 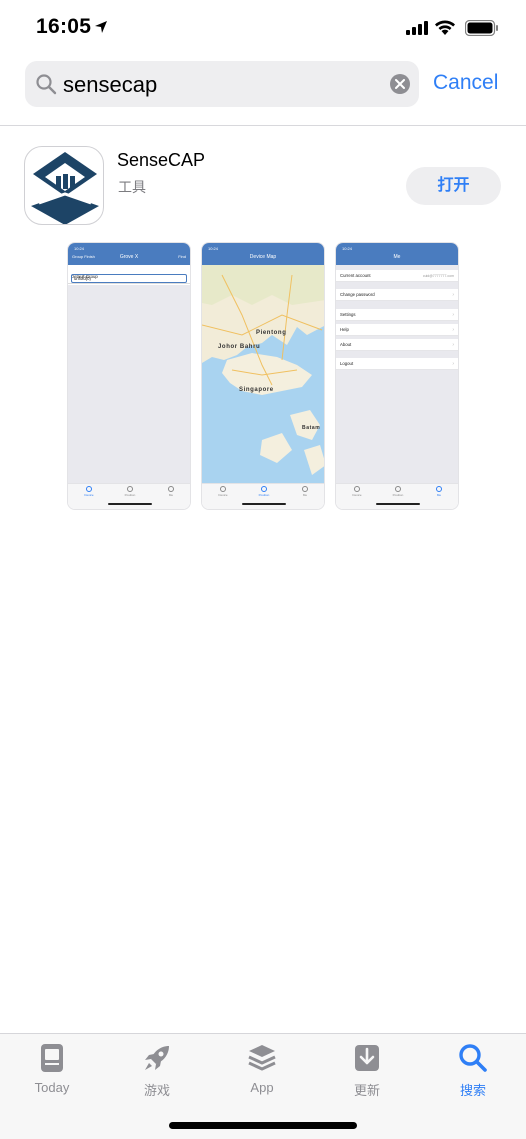 What do you see at coordinates (417, 28) in the screenshot?
I see `cellular-signal-icon` at bounding box center [417, 28].